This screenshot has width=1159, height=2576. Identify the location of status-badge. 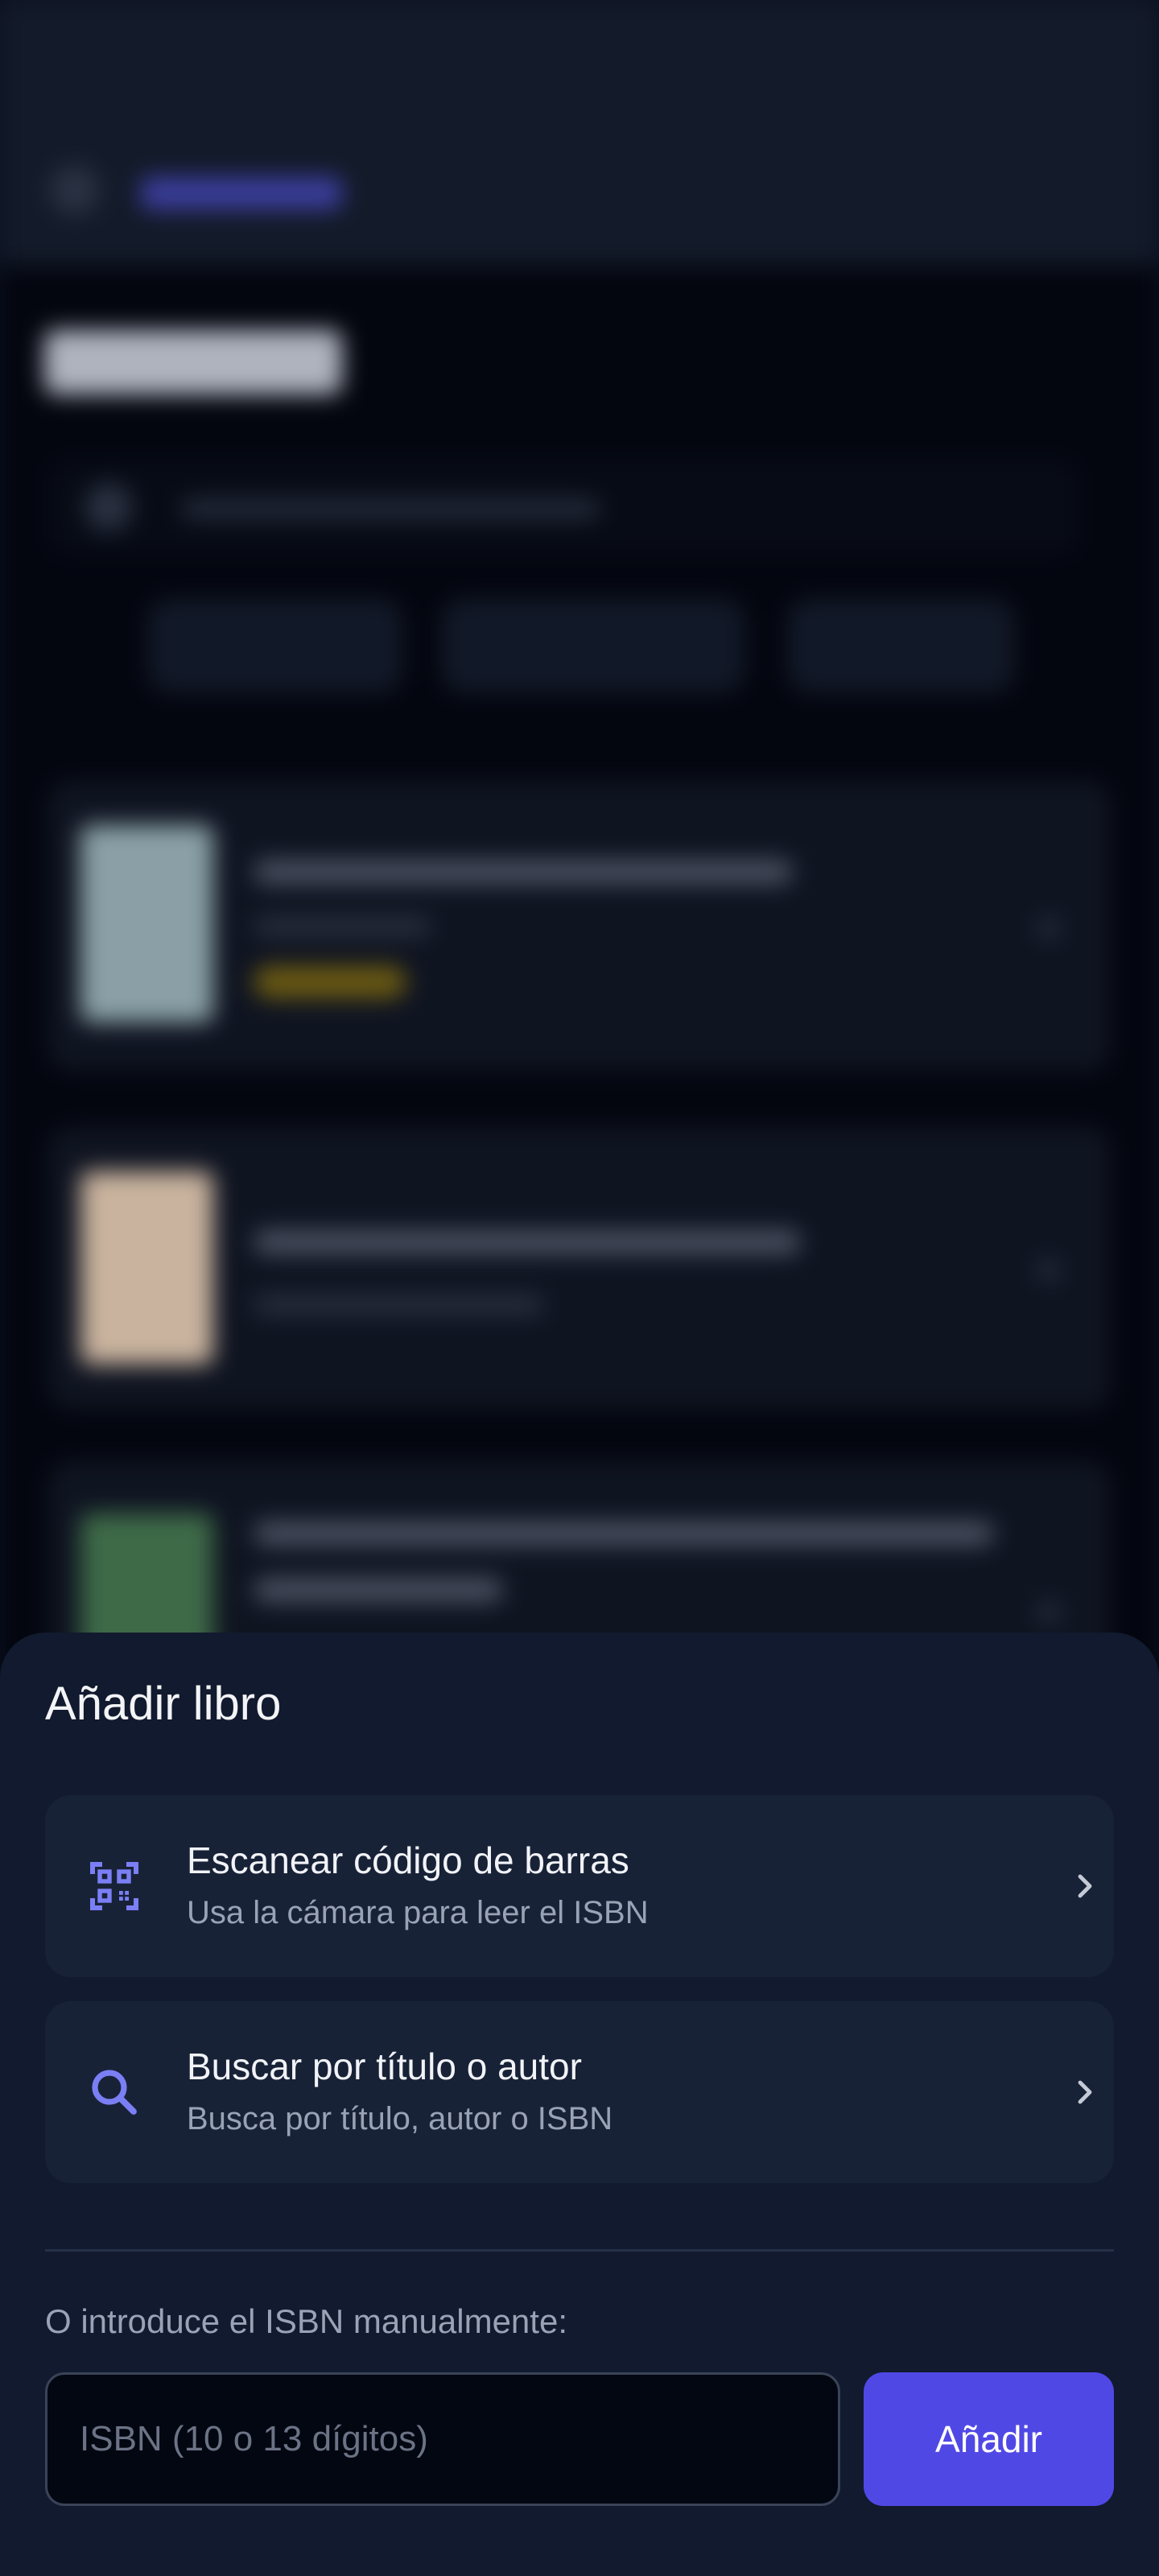
(330, 982).